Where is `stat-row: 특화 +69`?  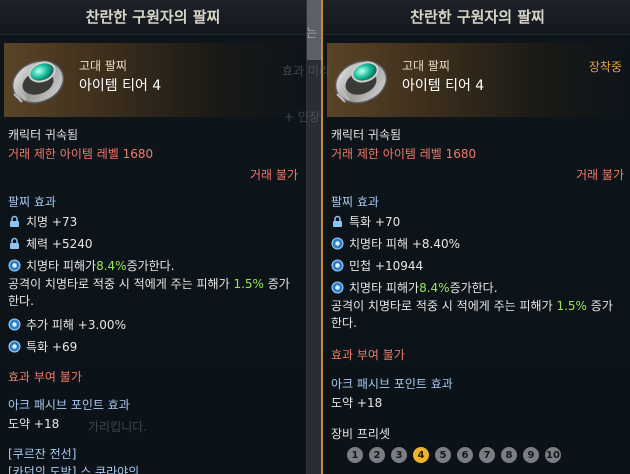
stat-row: 특화 +69 is located at coordinates (42, 346).